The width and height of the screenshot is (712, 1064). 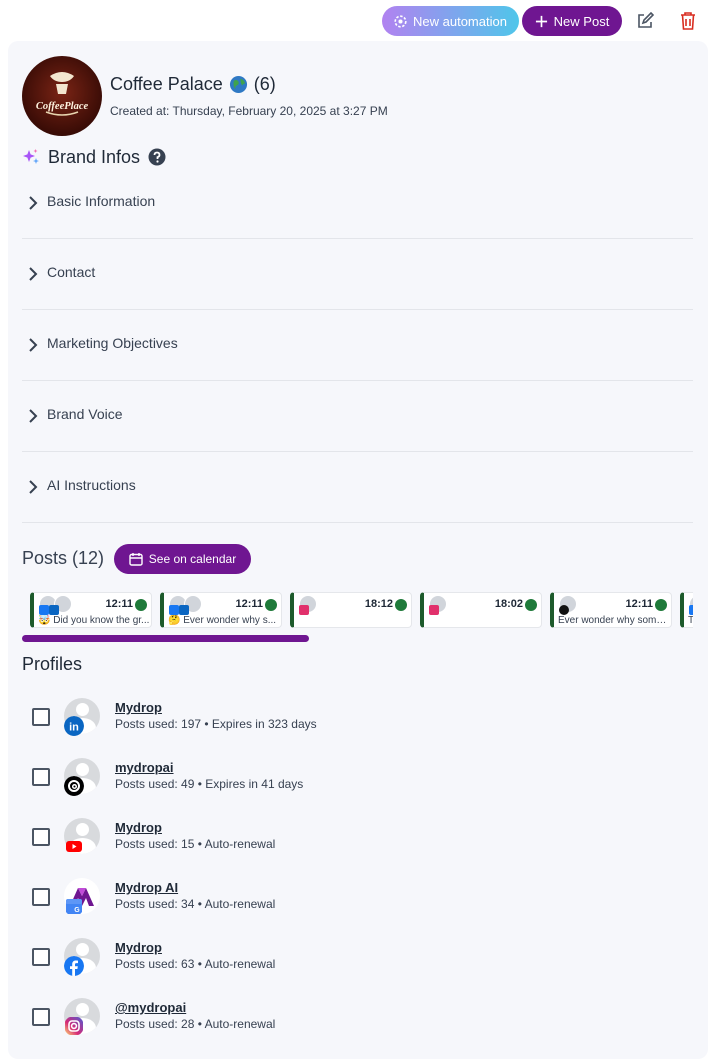 What do you see at coordinates (581, 21) in the screenshot?
I see `new-post-label: New Post` at bounding box center [581, 21].